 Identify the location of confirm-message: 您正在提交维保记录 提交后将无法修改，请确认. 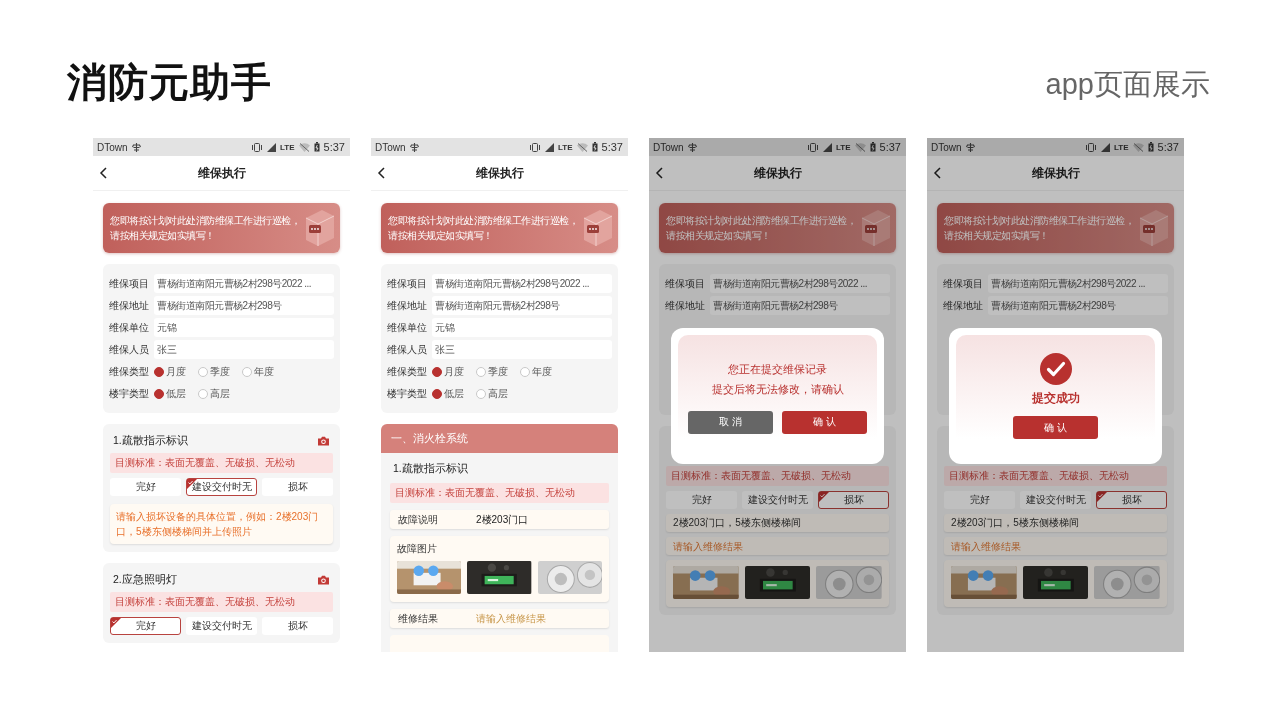
(777, 379).